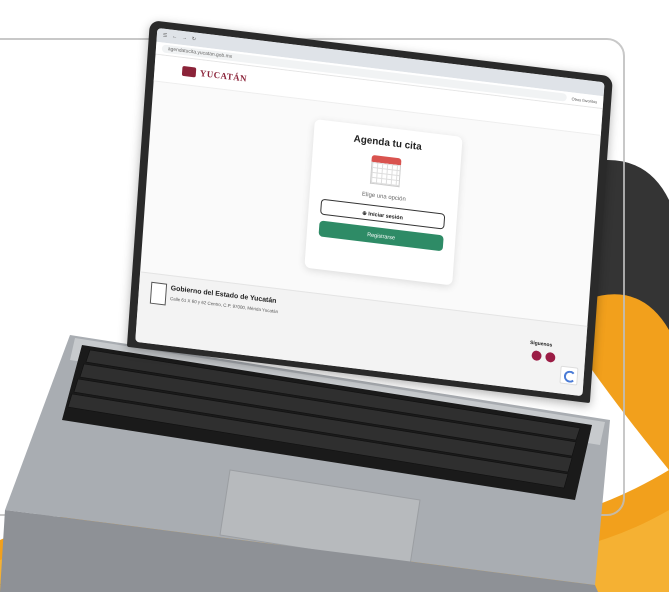 The width and height of the screenshot is (669, 592). Describe the element at coordinates (541, 344) in the screenshot. I see `follow-label: Síguenos` at that location.